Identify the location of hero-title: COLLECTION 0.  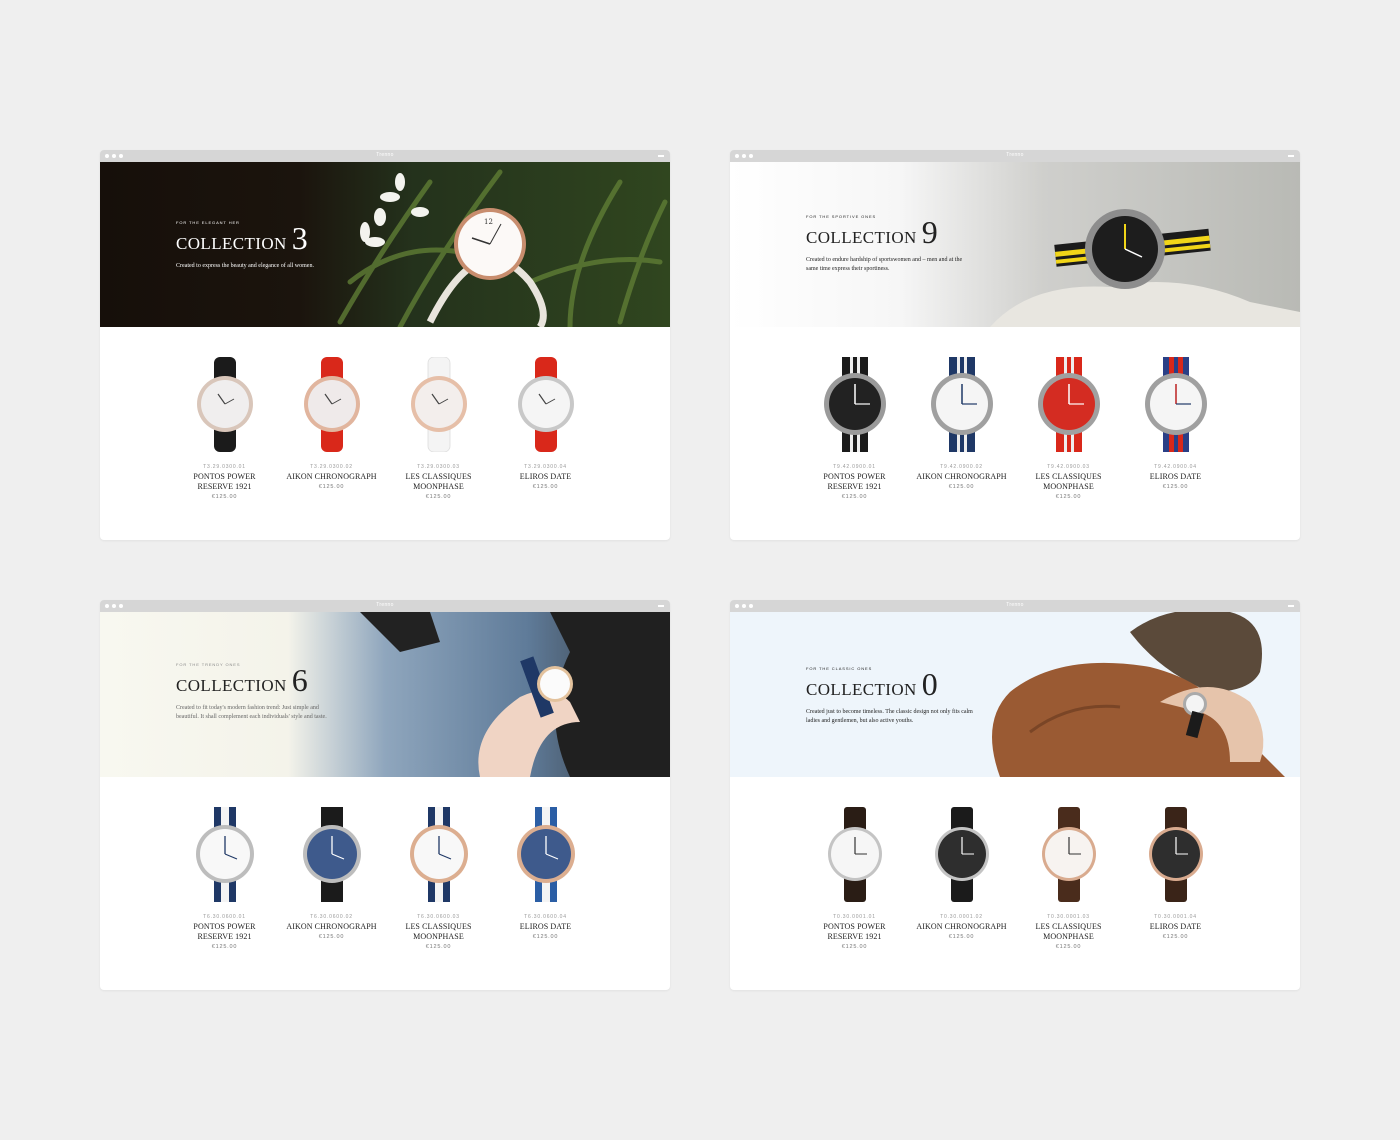
(891, 684).